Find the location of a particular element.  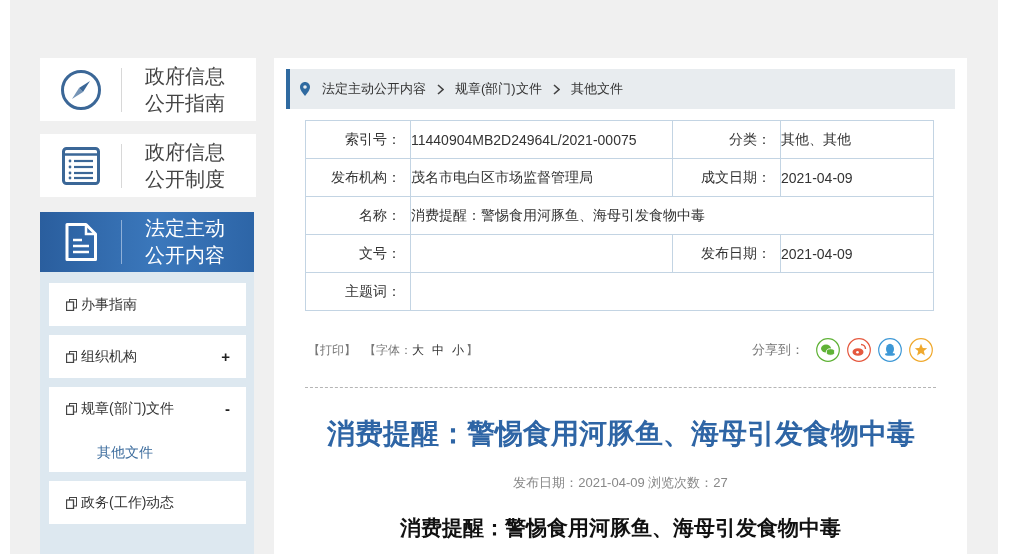

field-value: 消费提醒：警惕食用河豚鱼、海母引发食物中毒 is located at coordinates (558, 214).